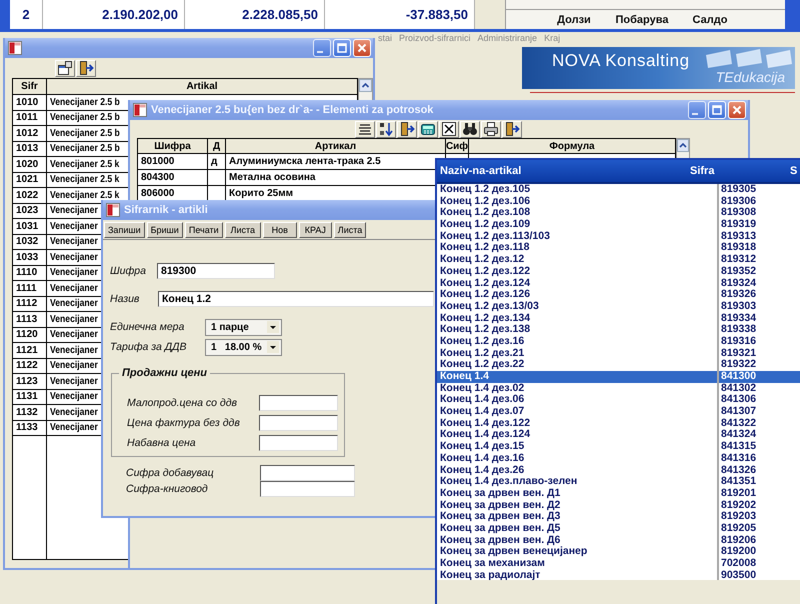 This screenshot has width=800, height=604. What do you see at coordinates (167, 489) in the screenshot?
I see `field-label: Сифра-книговод` at bounding box center [167, 489].